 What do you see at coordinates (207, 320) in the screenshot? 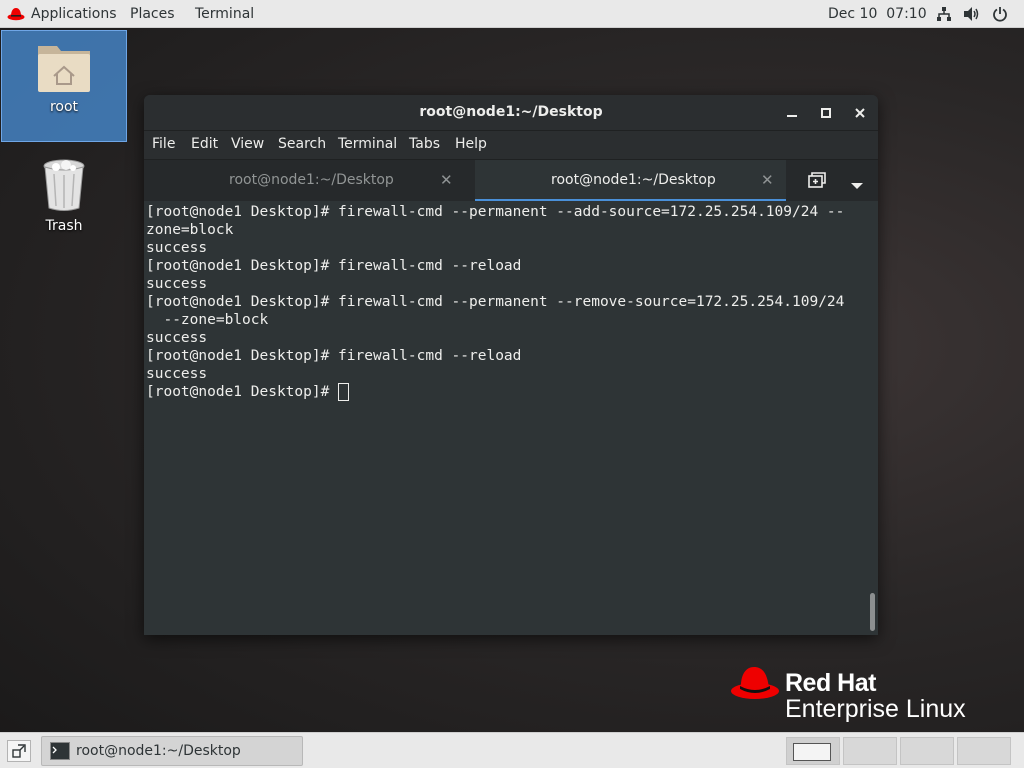
I see `terminal-line: --zone=block` at bounding box center [207, 320].